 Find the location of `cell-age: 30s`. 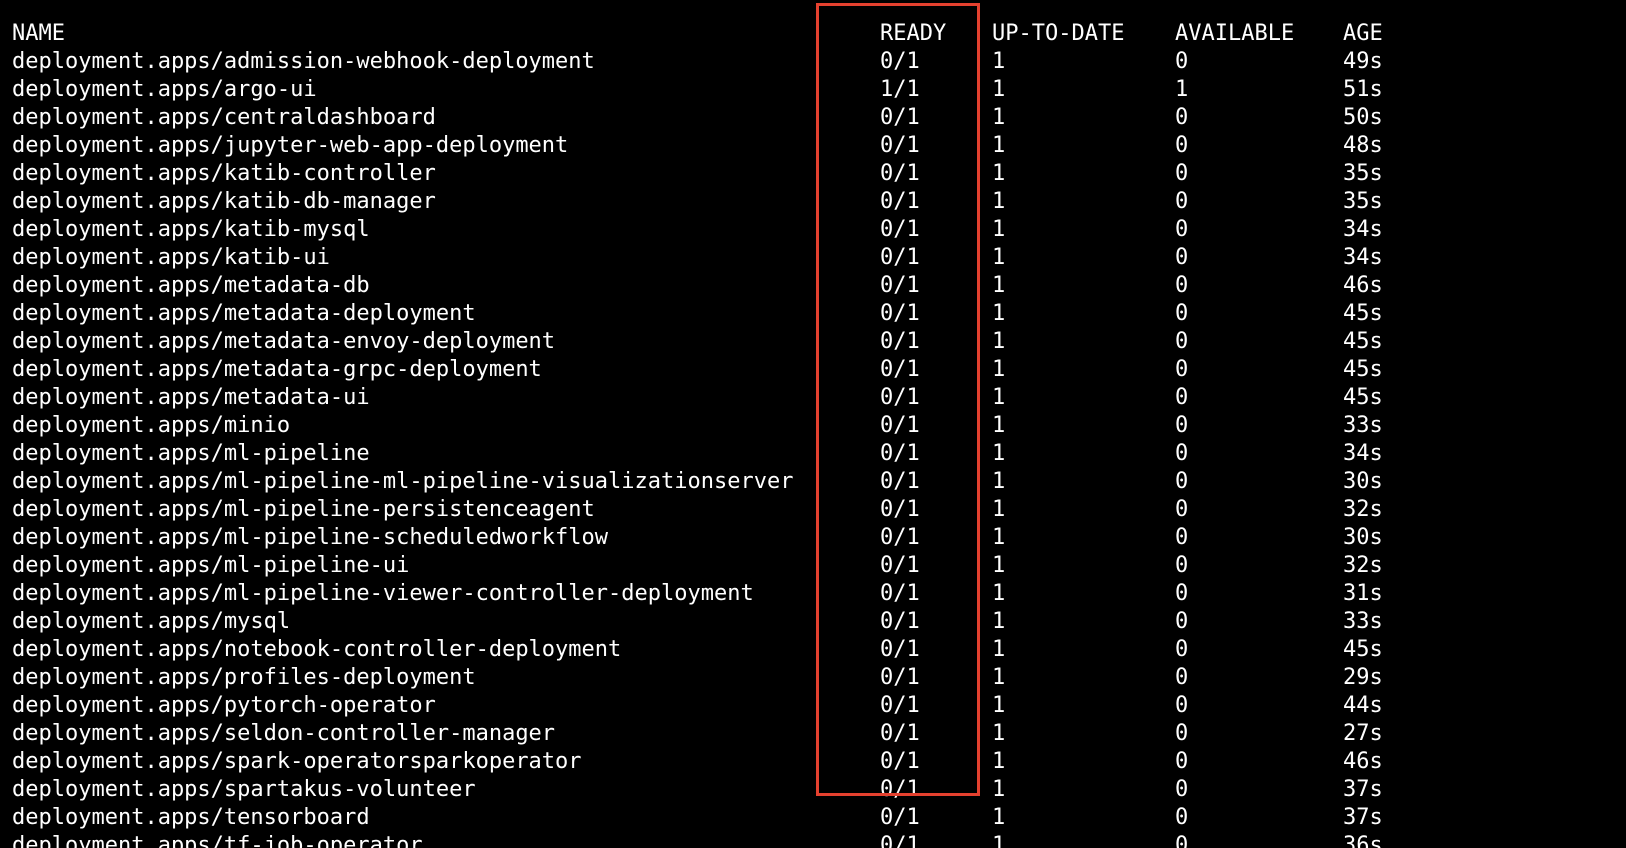

cell-age: 30s is located at coordinates (1363, 537).